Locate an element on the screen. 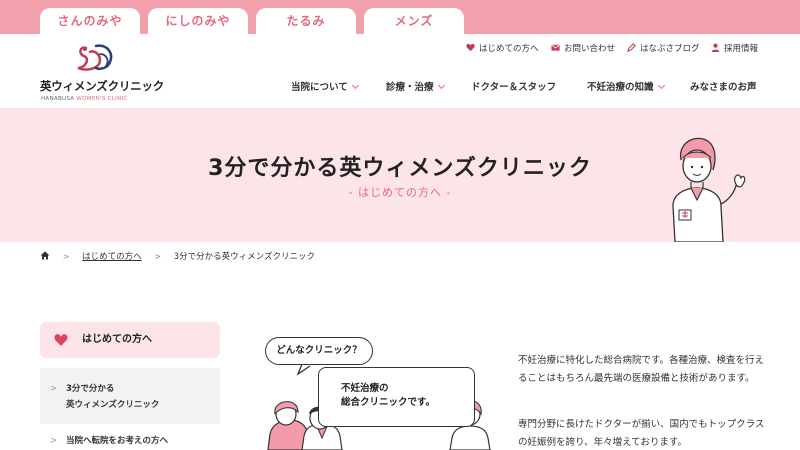  util-link-blog: はなぶさブログ is located at coordinates (663, 49).